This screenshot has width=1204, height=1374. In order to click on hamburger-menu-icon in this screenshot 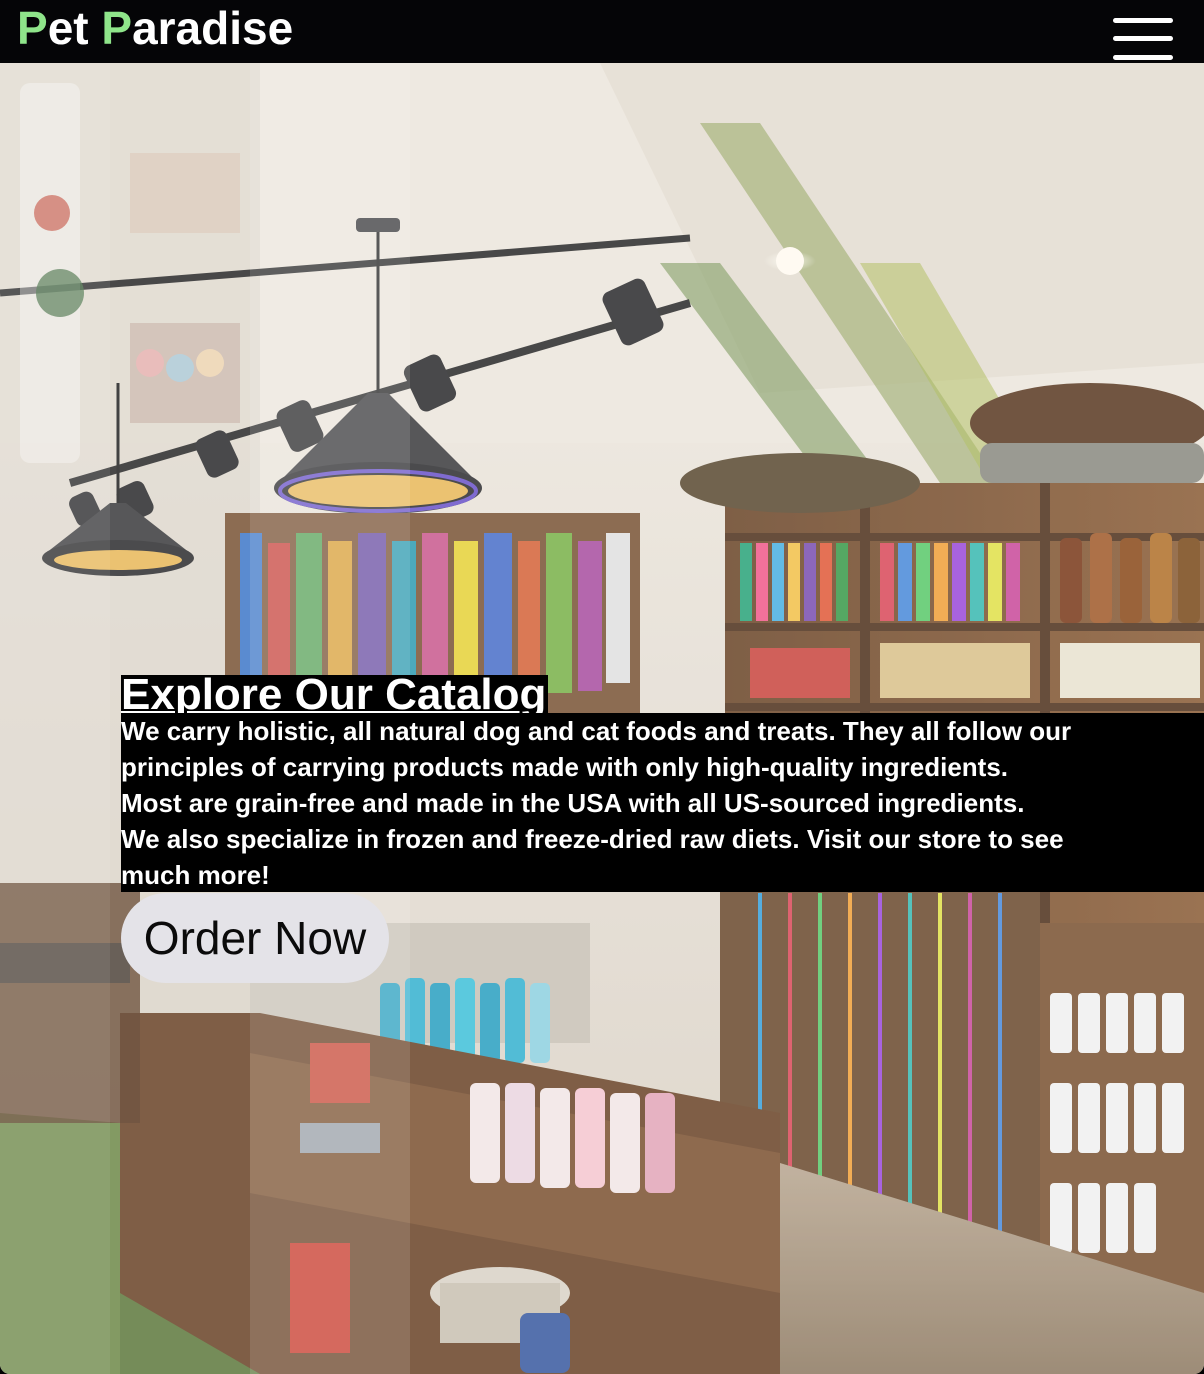, I will do `click(1144, 40)`.